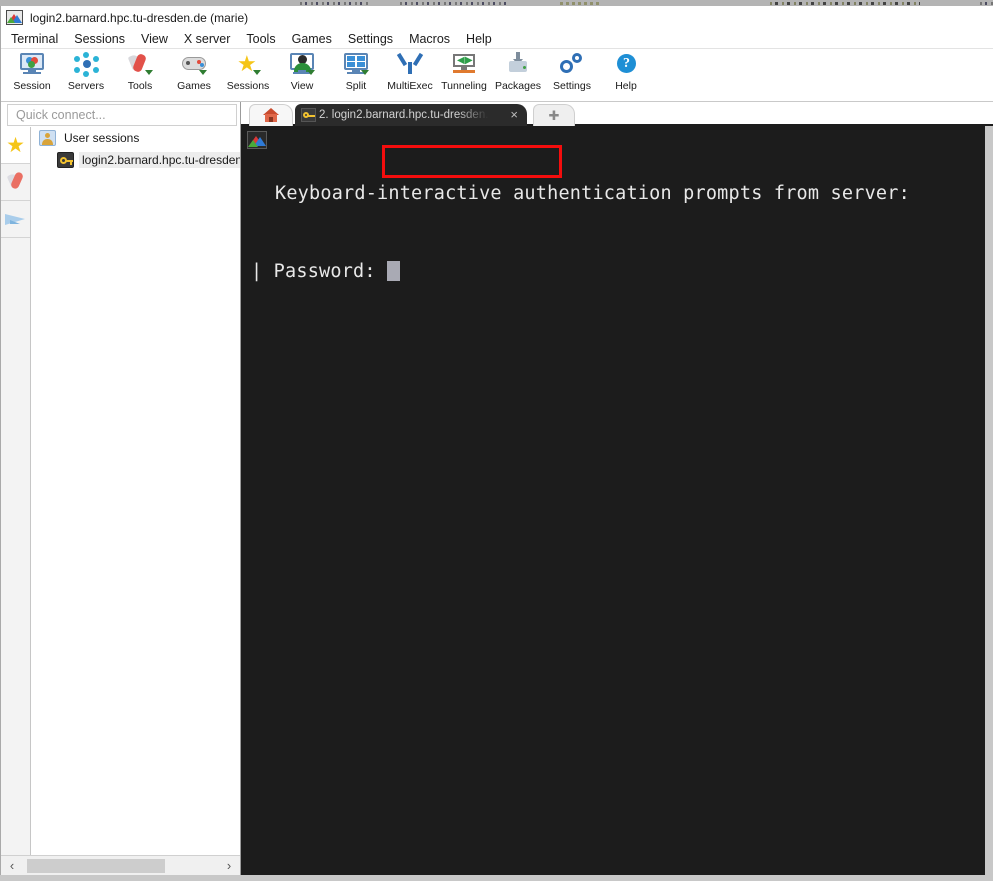 This screenshot has height=881, width=993. I want to click on tab-session-login2: 2. login2.barnard.hpc.tu-dresden.de ( ×, so click(411, 115).